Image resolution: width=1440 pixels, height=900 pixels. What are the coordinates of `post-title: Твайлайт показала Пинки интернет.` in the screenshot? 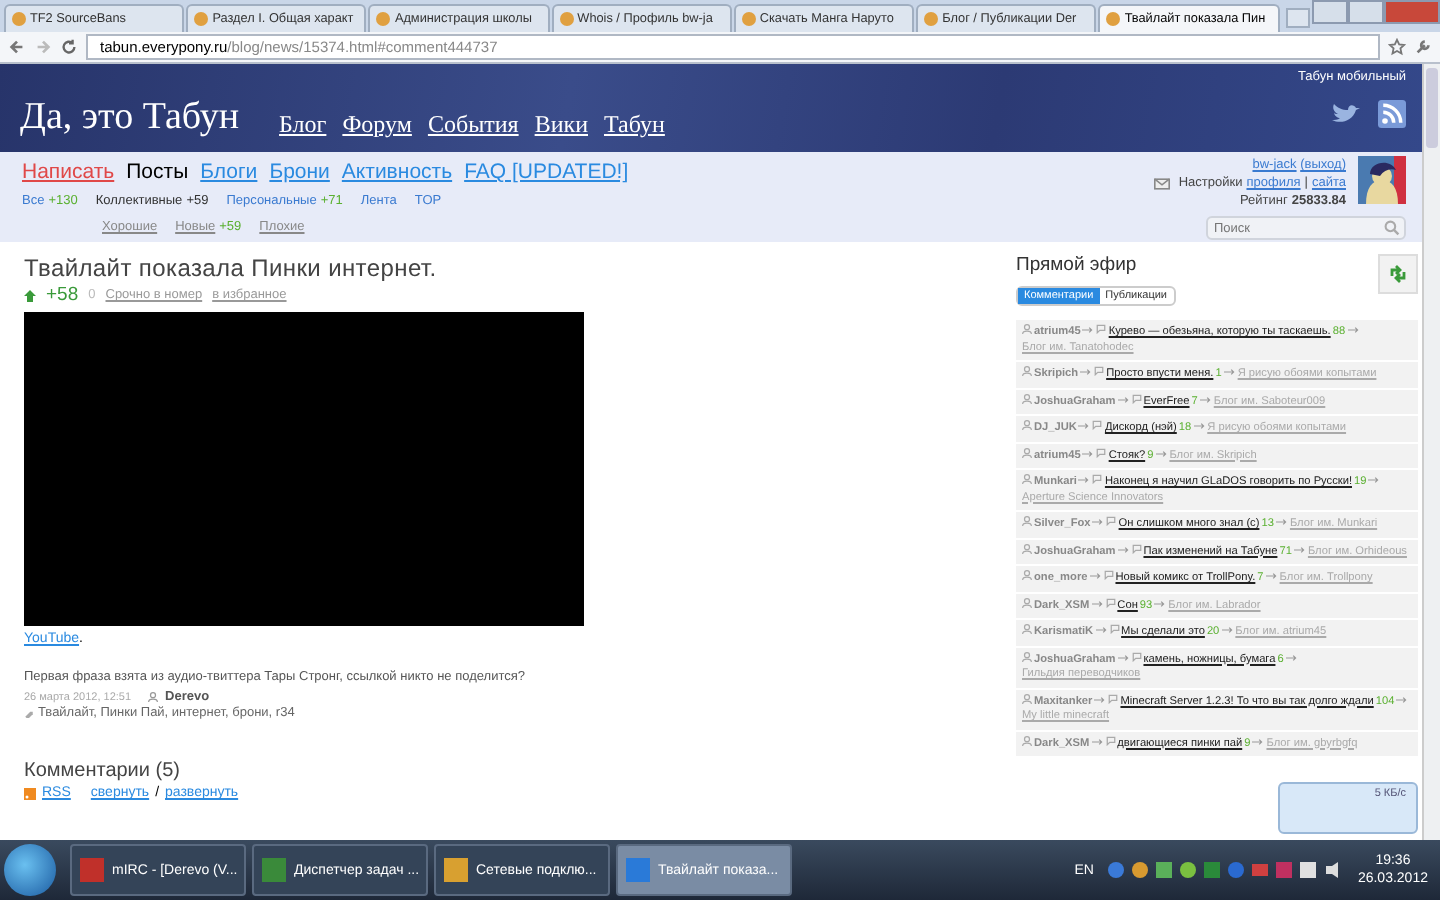 It's located at (231, 268).